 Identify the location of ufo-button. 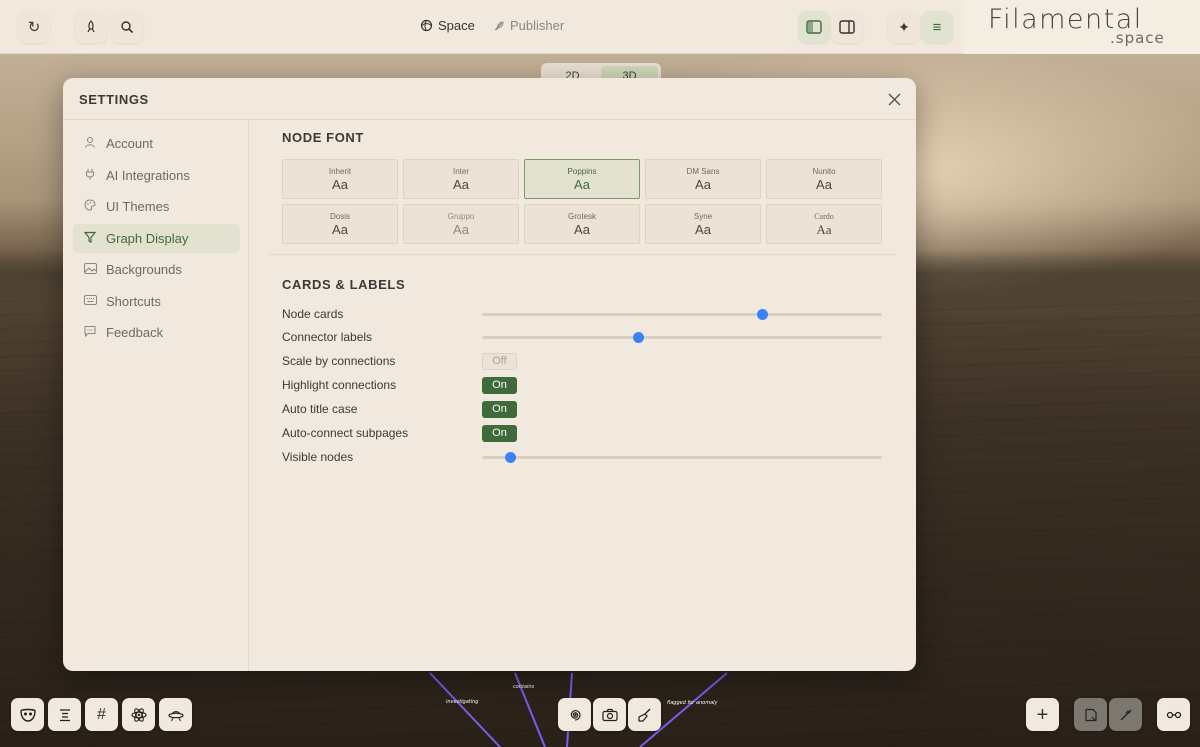
(175, 714).